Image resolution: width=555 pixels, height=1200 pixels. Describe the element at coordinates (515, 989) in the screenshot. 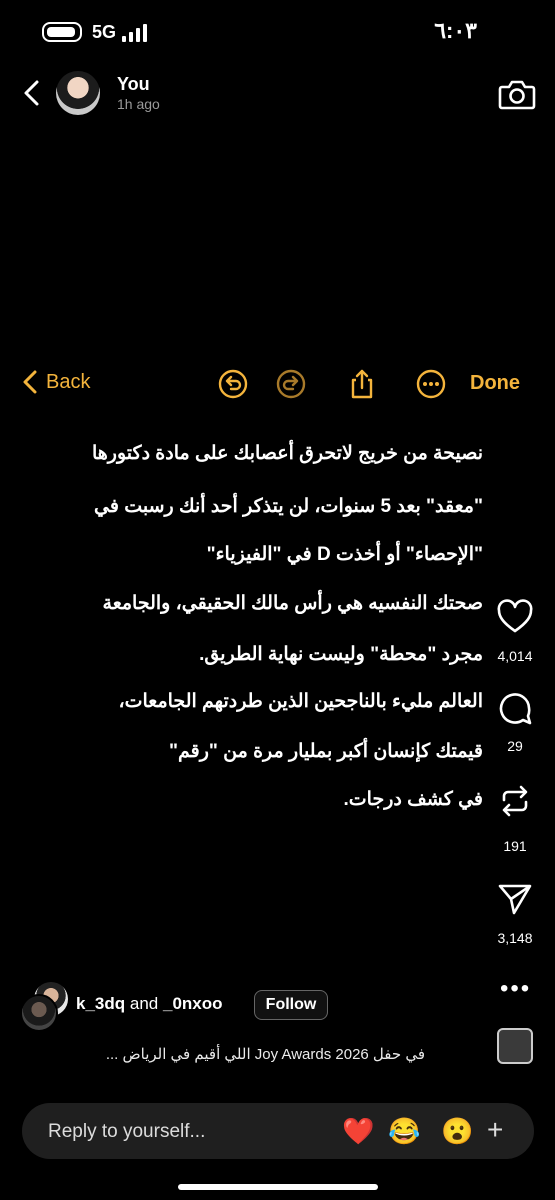

I see `more-options-icon: •••` at that location.